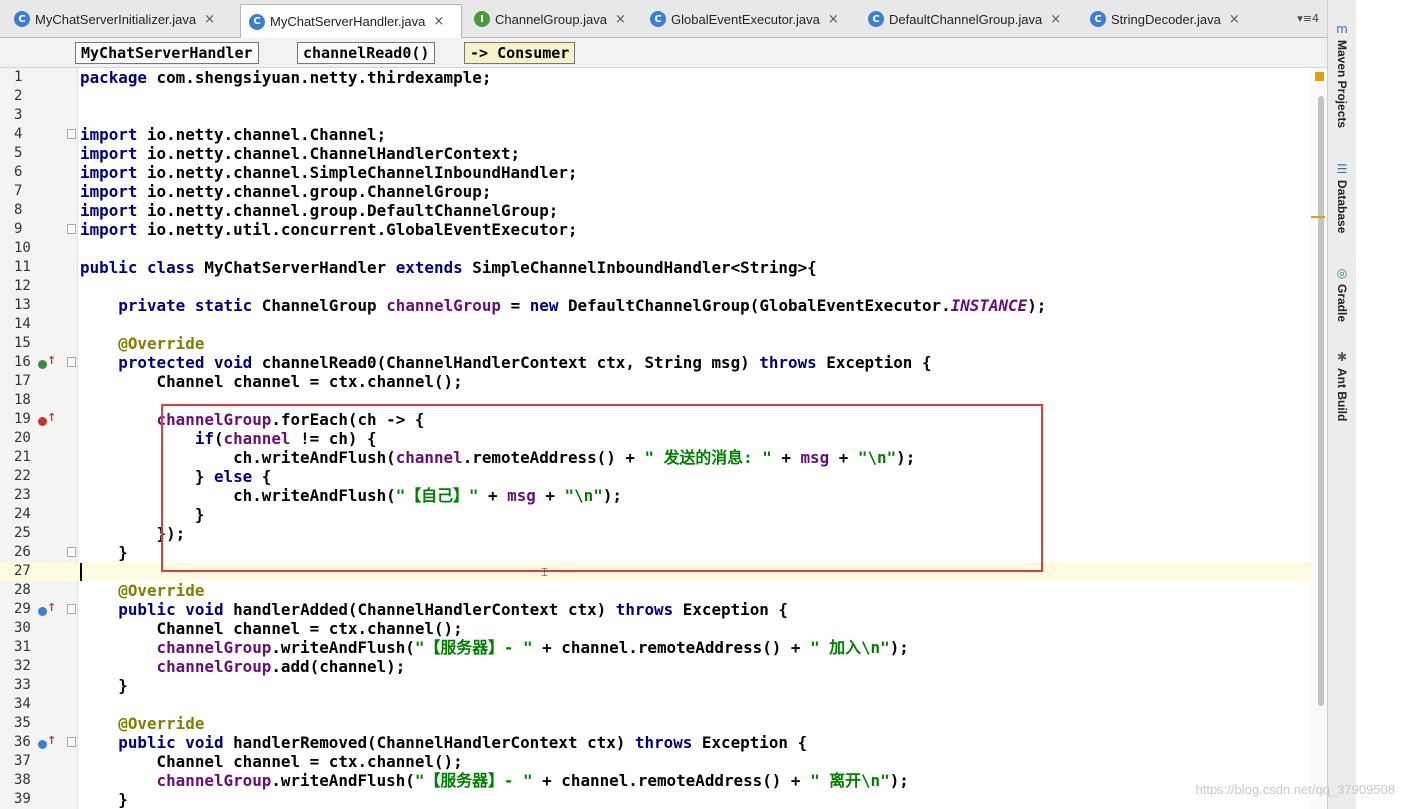 Image resolution: width=1405 pixels, height=809 pixels. I want to click on code-line-19: 19 ↑ channelGroup.forEach(ch -> {, so click(663, 419).